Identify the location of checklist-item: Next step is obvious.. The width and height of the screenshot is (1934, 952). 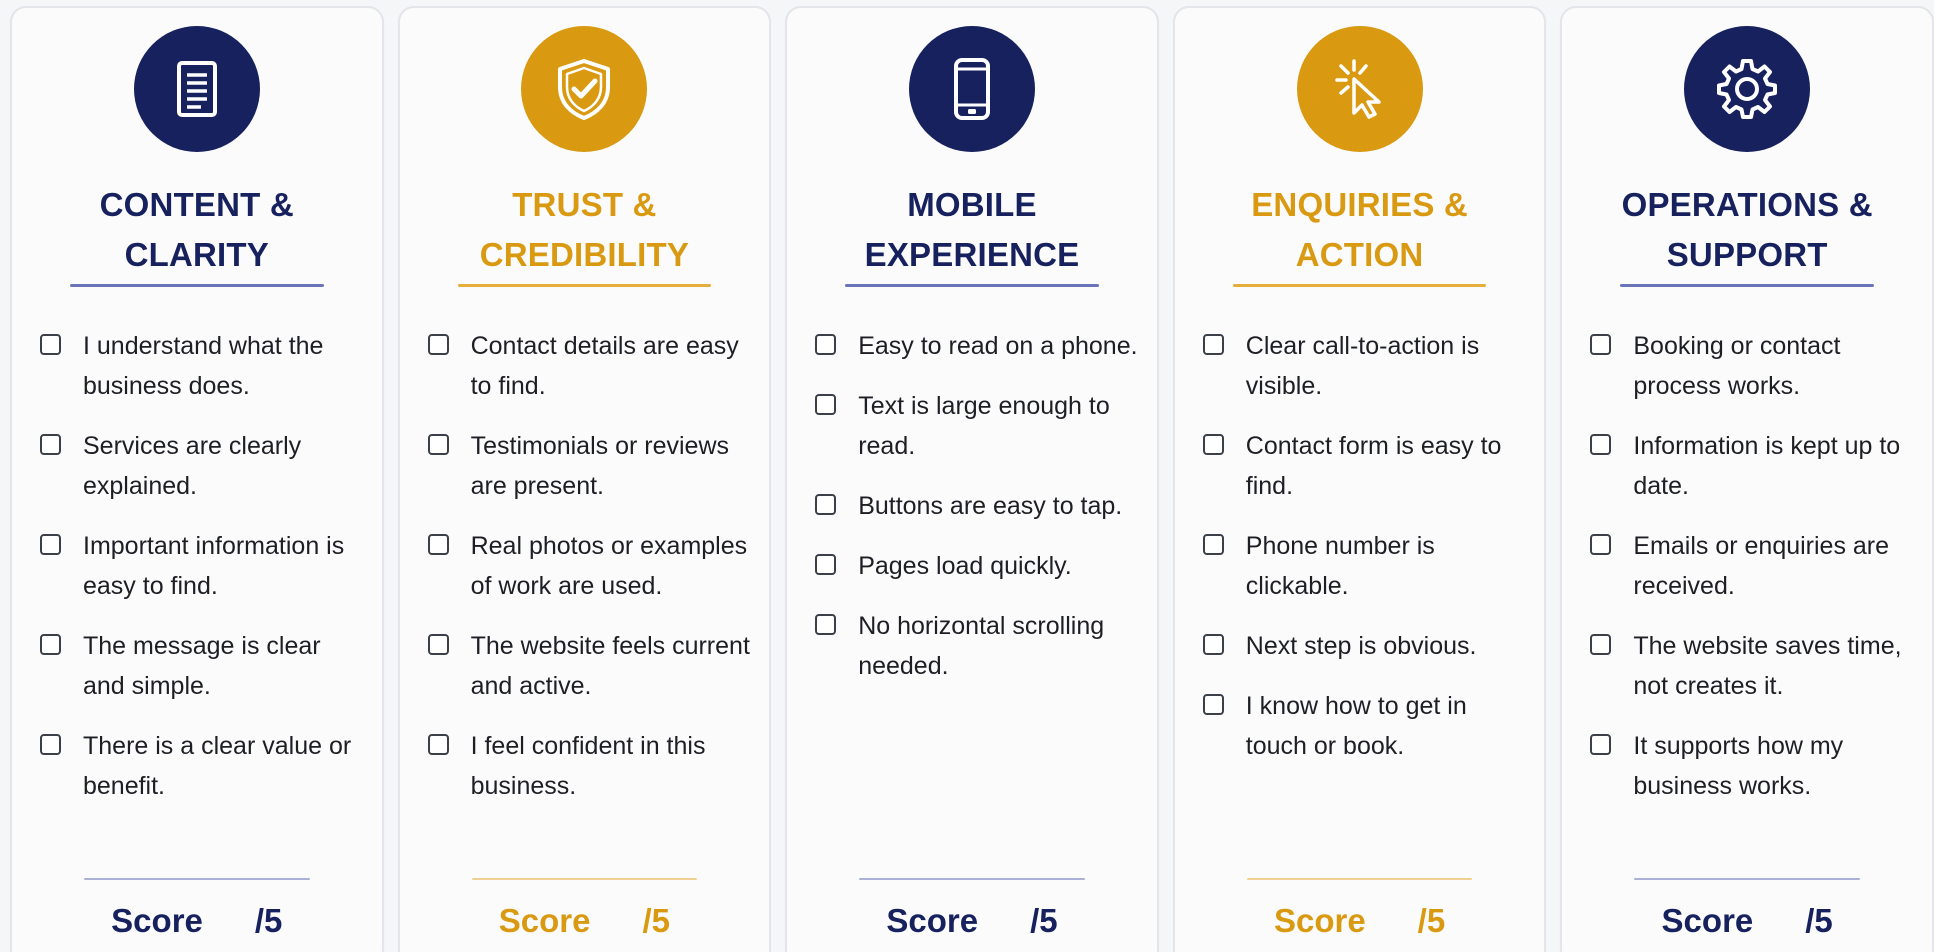
(1364, 646).